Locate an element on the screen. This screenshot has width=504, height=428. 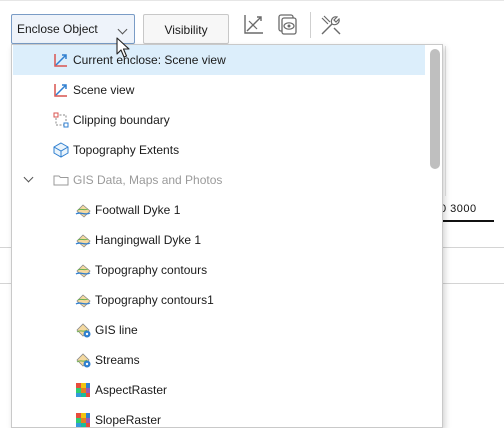
menu-item-scene-view: Scene view is located at coordinates (219, 90).